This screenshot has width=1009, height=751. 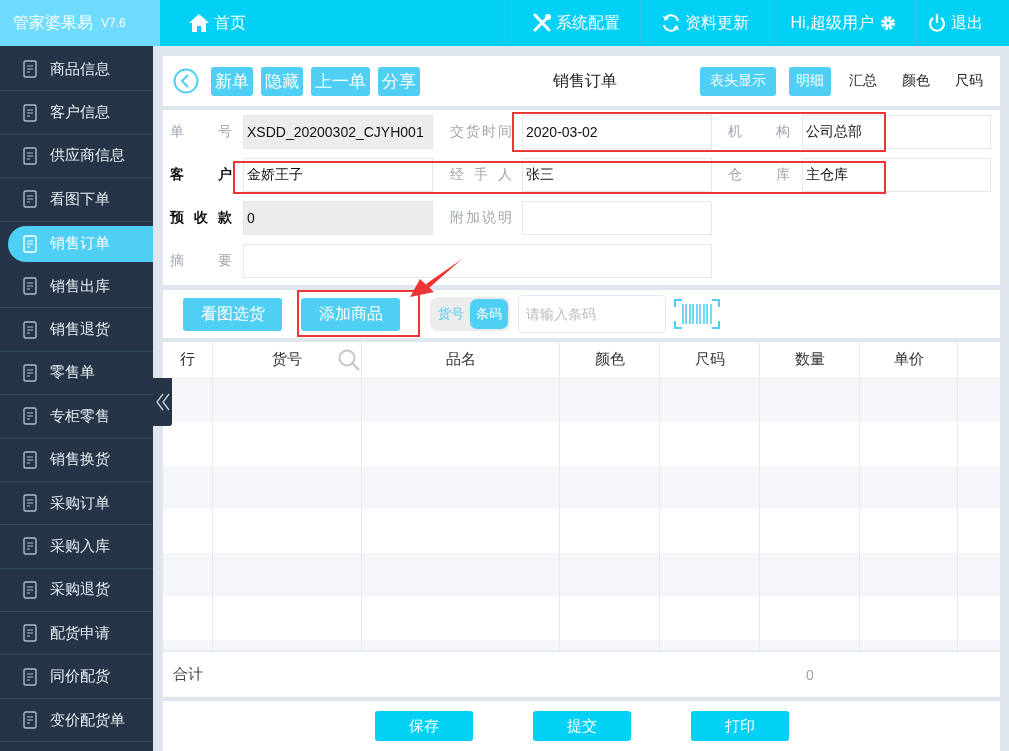 What do you see at coordinates (76, 590) in the screenshot?
I see `sidebar-item: 采购退货` at bounding box center [76, 590].